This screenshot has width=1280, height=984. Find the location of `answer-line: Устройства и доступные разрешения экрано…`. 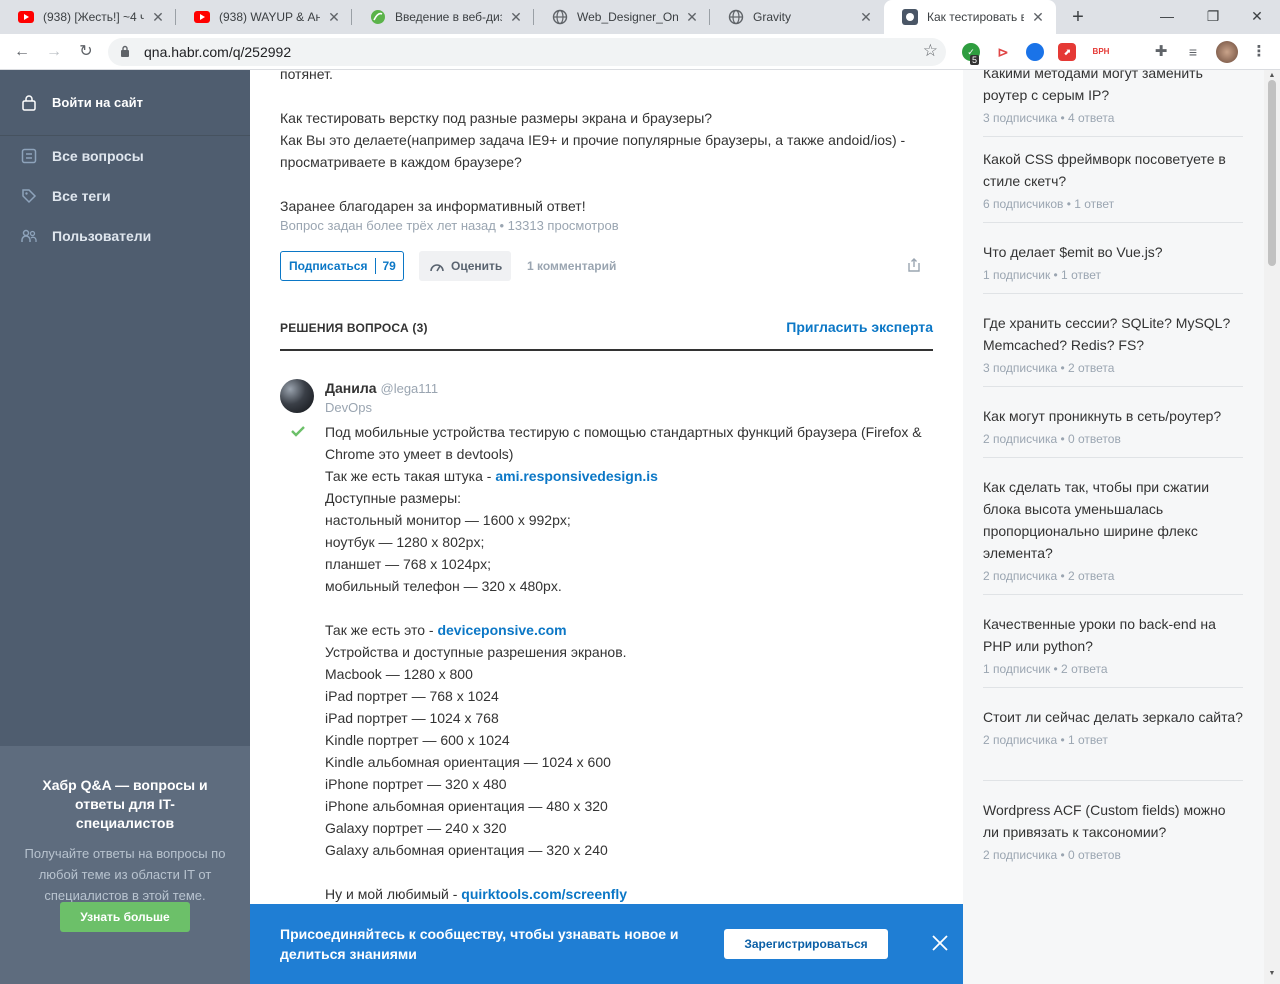

answer-line: Устройства и доступные разрешения экрано… is located at coordinates (635, 652).